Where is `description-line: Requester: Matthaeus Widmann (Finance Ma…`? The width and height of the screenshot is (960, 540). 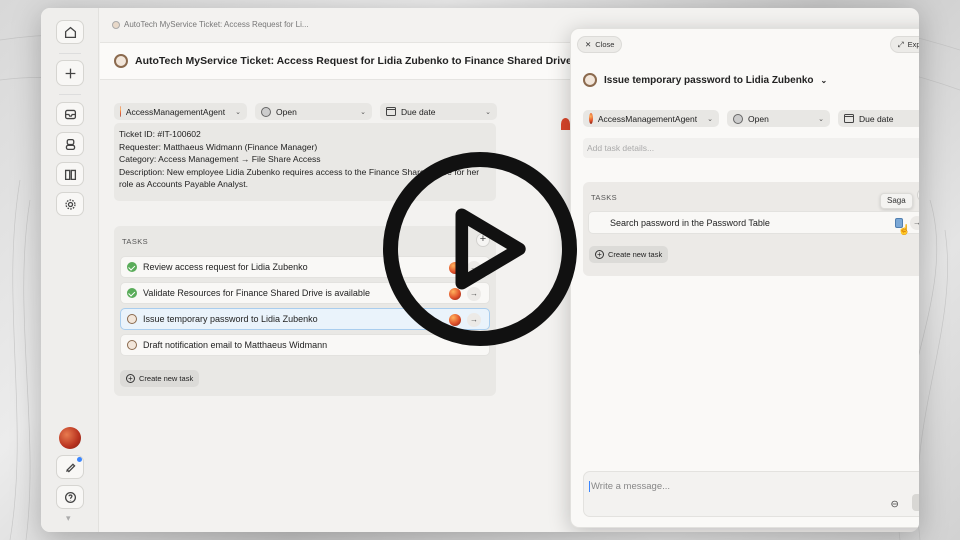 description-line: Requester: Matthaeus Widmann (Finance Ma… is located at coordinates (218, 146).